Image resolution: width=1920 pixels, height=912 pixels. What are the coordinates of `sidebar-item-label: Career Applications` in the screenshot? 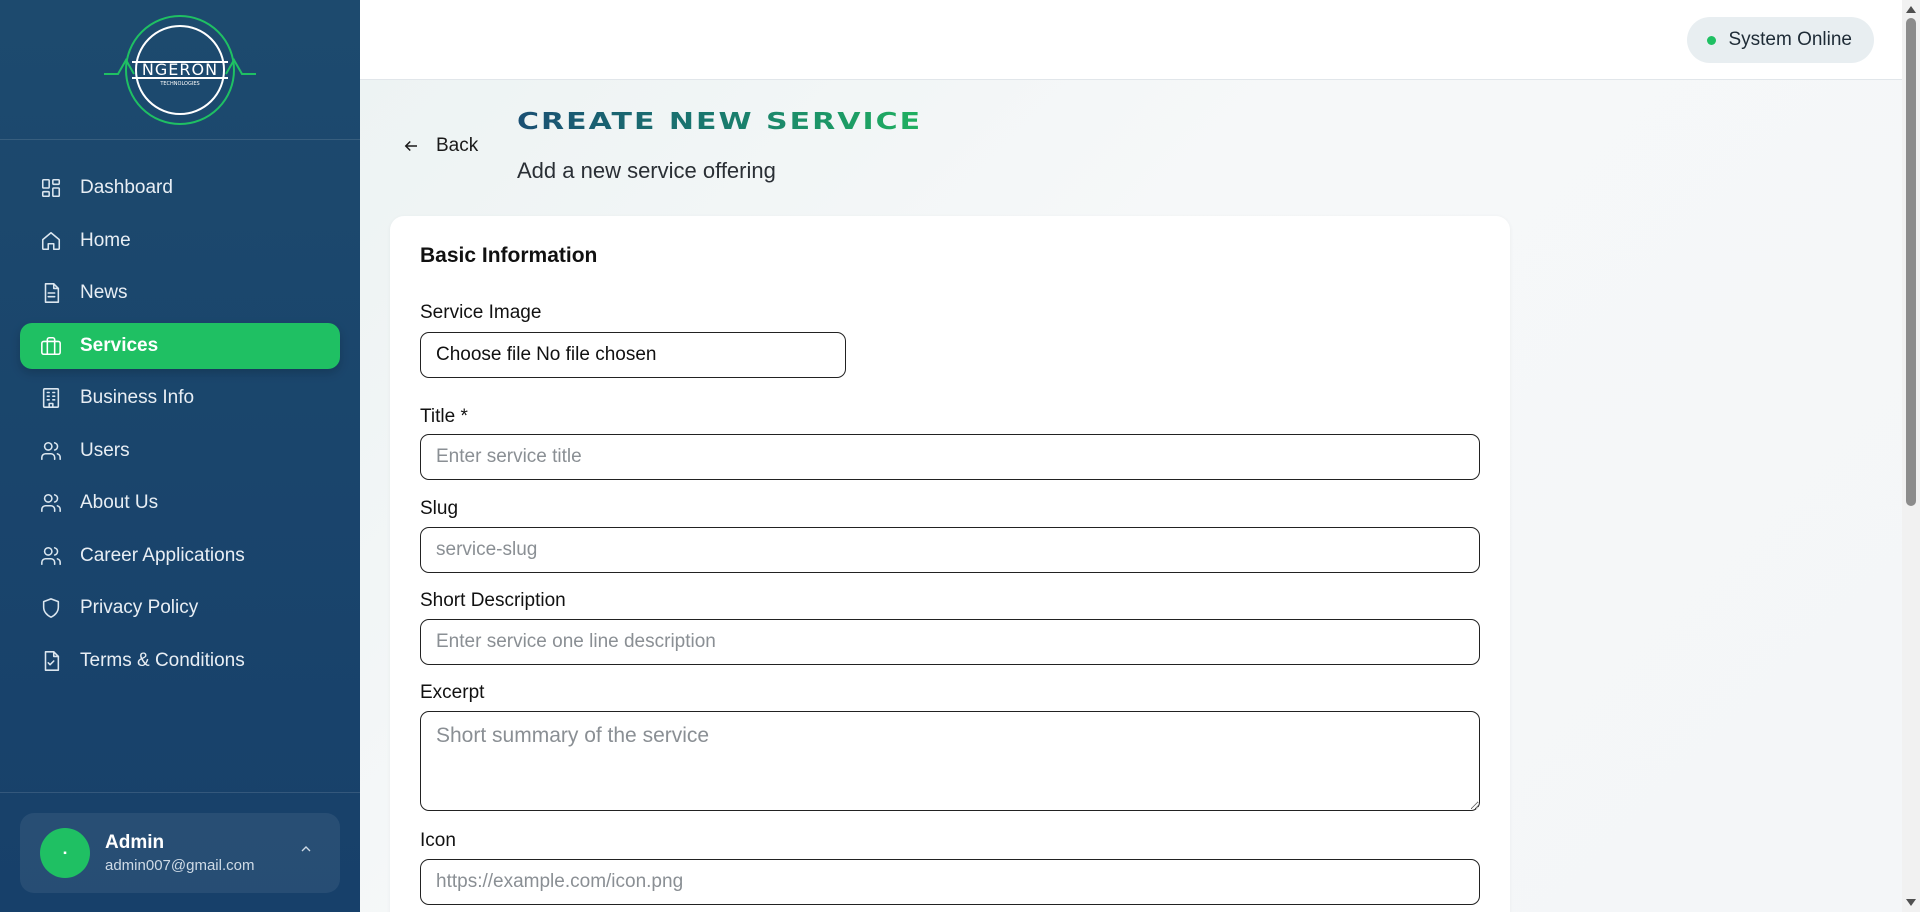 It's located at (162, 555).